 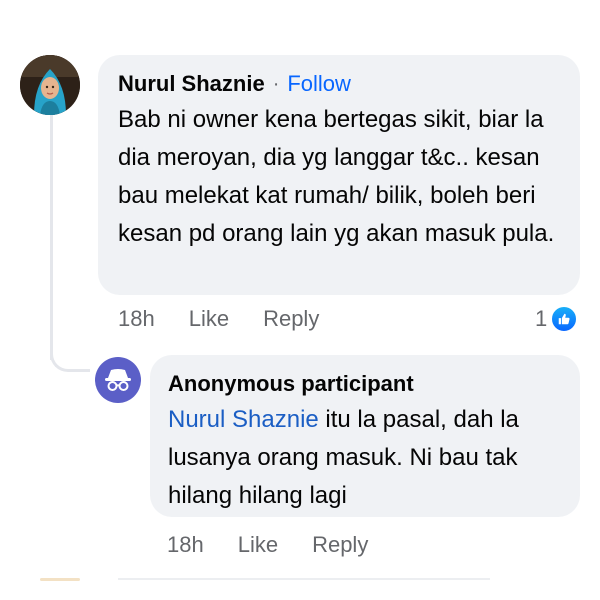 What do you see at coordinates (70, 351) in the screenshot?
I see `thread-connector-curve` at bounding box center [70, 351].